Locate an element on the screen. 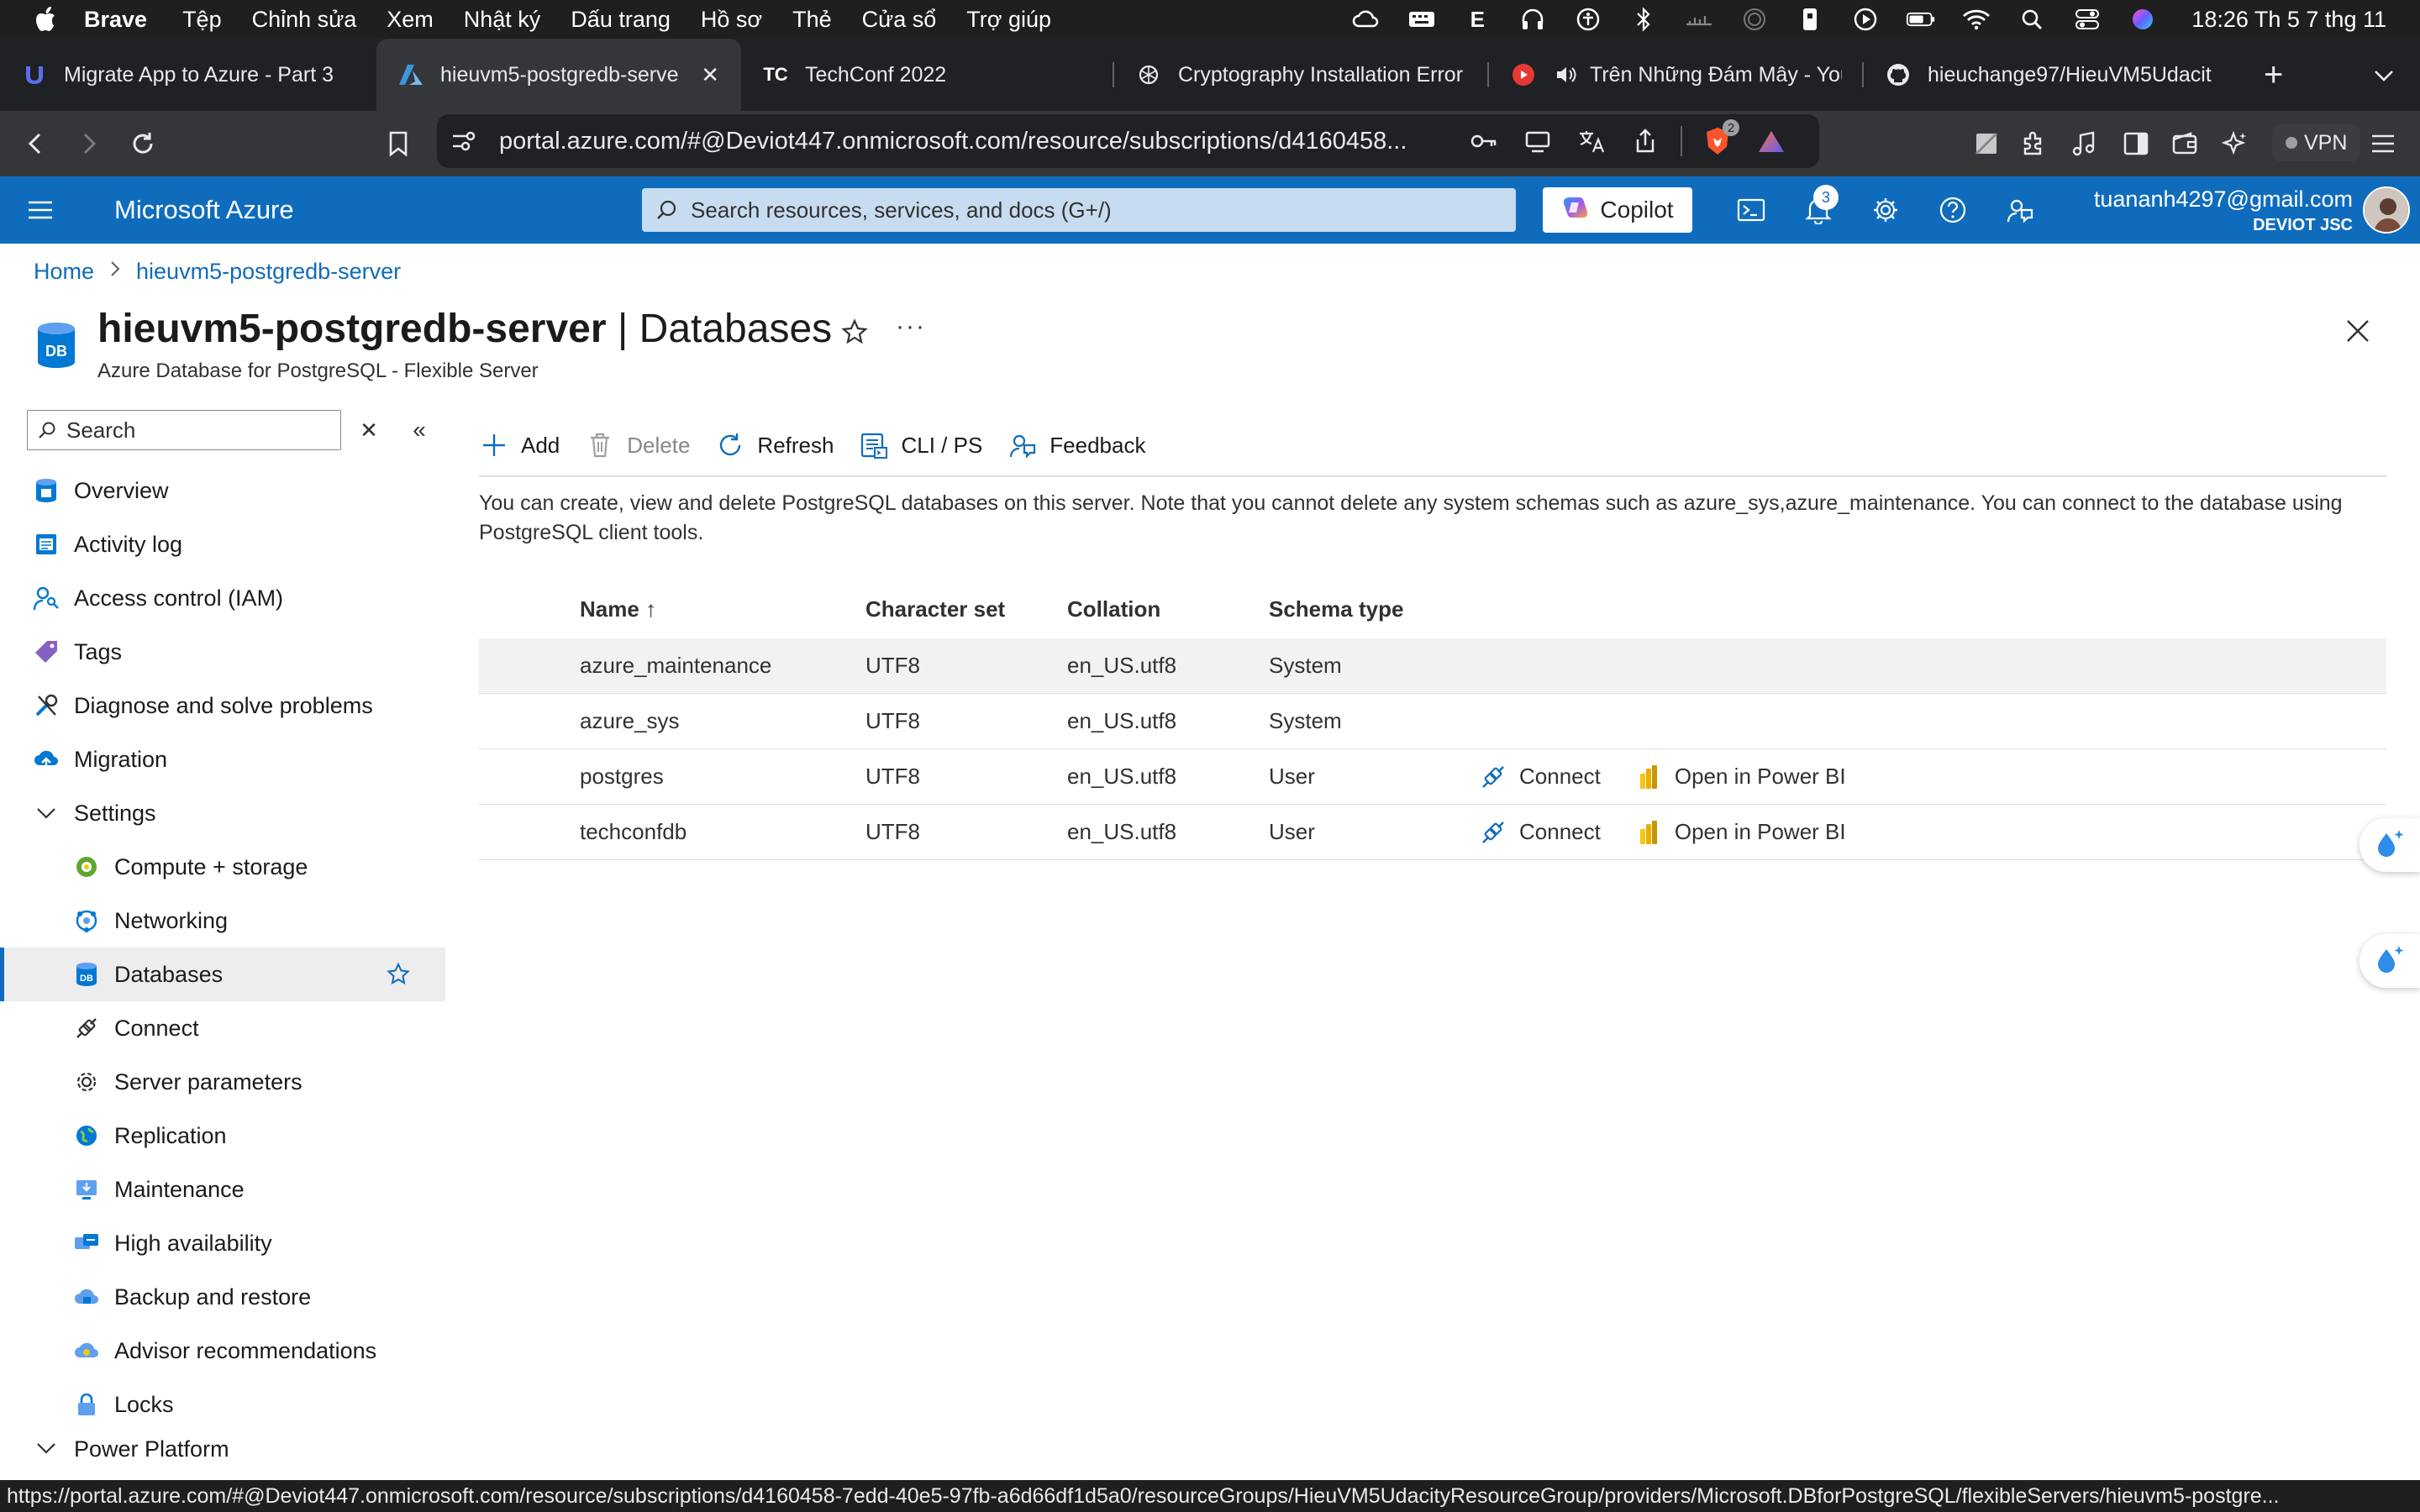  sidebar-item-advisor: Advisor recommendations is located at coordinates (223, 1351).